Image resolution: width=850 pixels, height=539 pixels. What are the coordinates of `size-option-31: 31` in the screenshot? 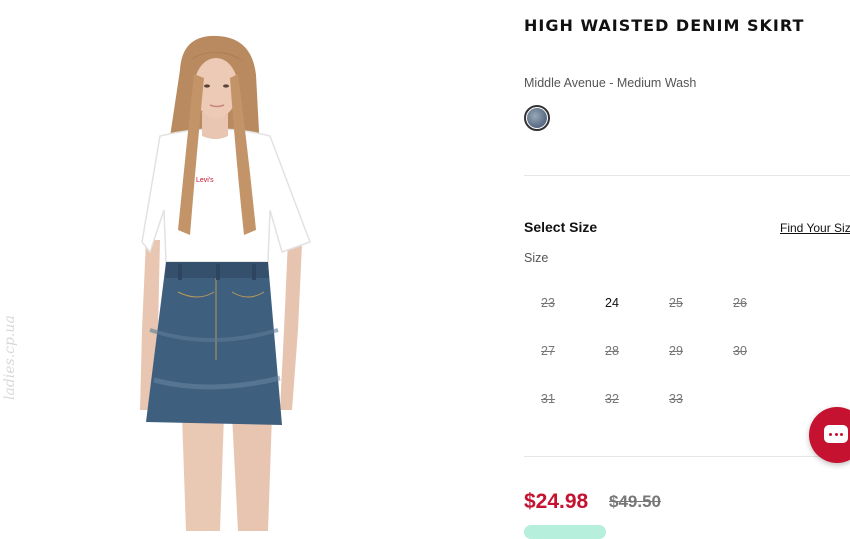 It's located at (548, 399).